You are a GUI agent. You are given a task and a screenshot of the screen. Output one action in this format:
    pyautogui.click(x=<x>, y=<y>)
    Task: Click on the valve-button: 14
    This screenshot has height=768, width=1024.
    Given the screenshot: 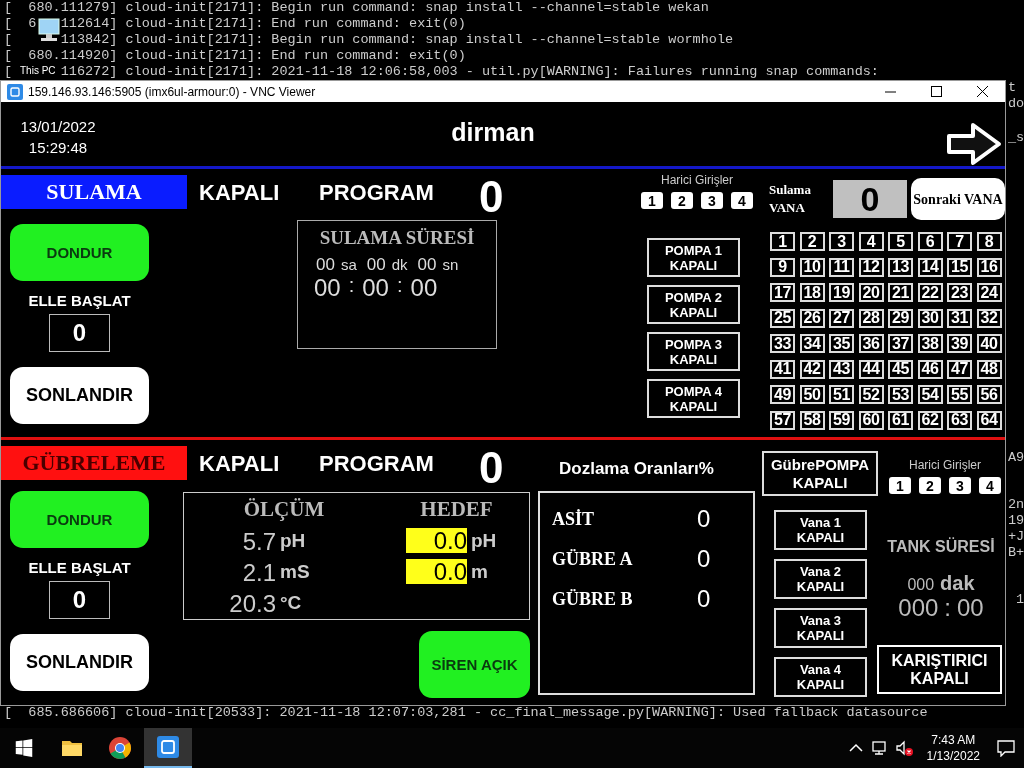 What is the action you would take?
    pyautogui.click(x=930, y=267)
    